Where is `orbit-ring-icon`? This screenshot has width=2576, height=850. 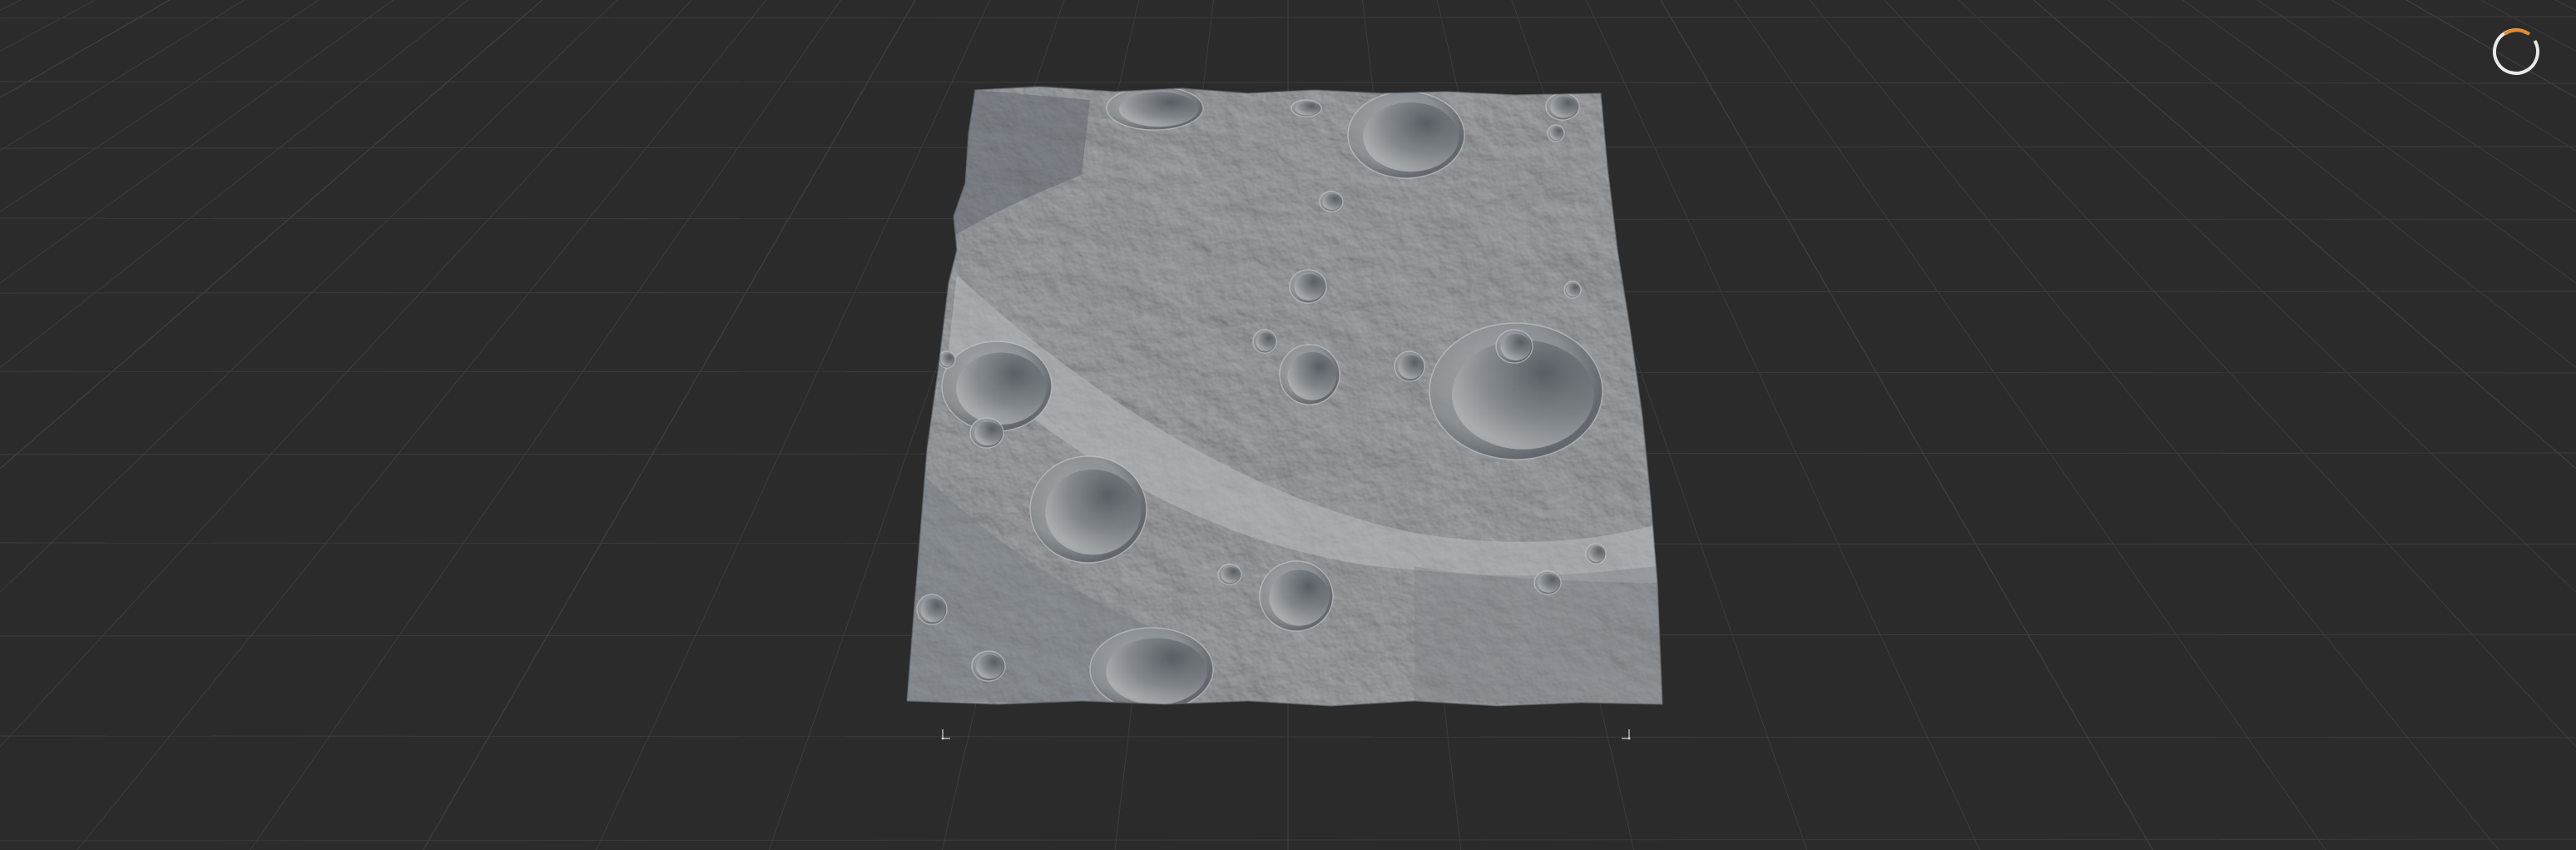
orbit-ring-icon is located at coordinates (2516, 51).